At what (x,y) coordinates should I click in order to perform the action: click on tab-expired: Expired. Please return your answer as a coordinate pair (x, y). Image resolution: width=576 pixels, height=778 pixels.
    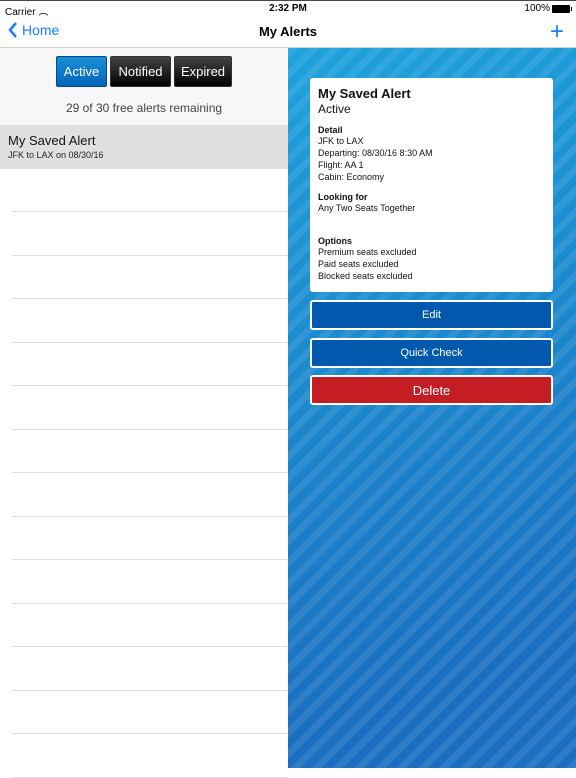
    Looking at the image, I should click on (203, 71).